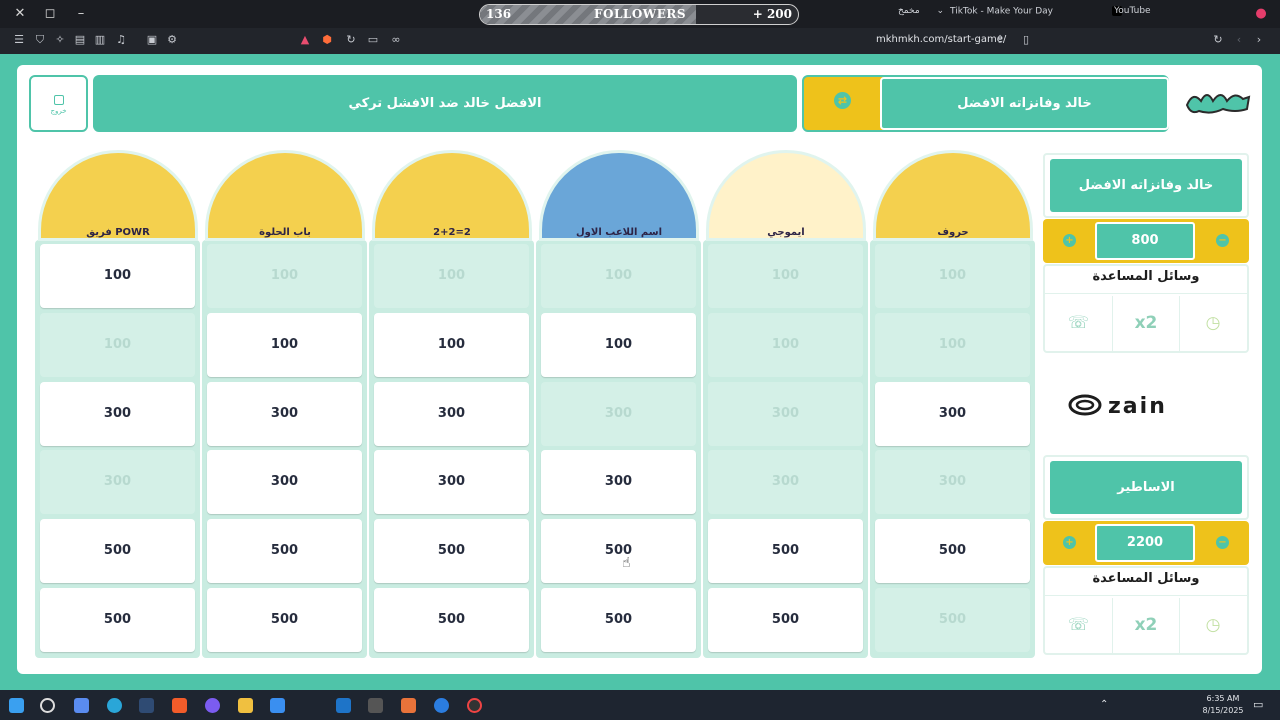  Describe the element at coordinates (474, 705) in the screenshot. I see `obs-icon` at that location.